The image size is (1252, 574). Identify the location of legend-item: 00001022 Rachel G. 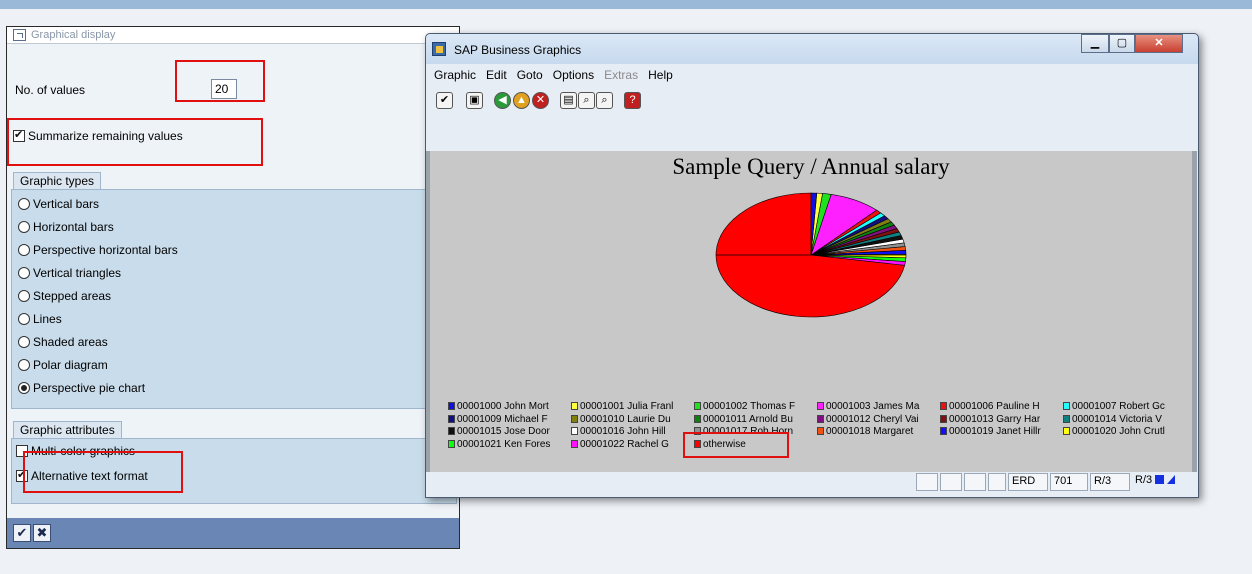
(629, 445).